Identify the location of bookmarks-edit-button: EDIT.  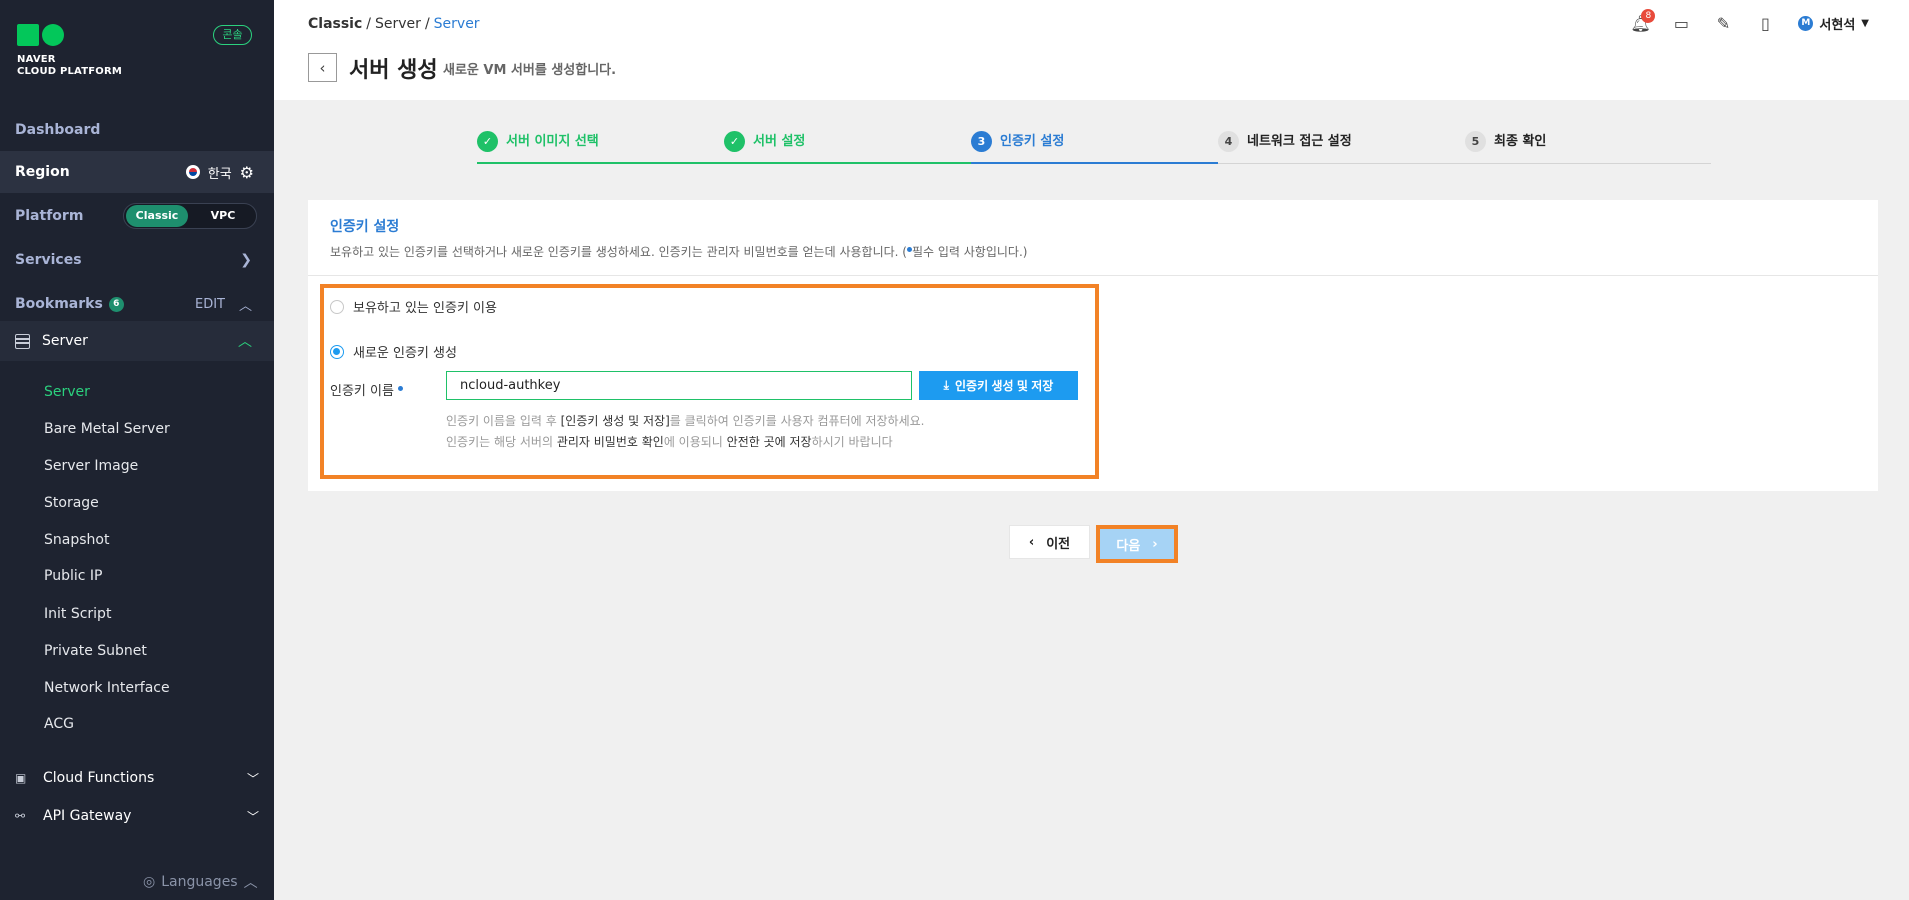
(210, 304).